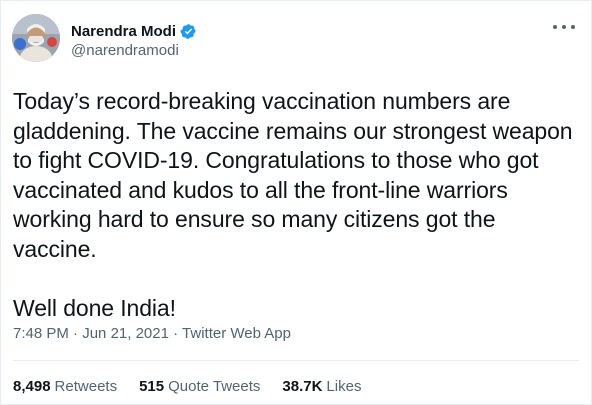  I want to click on retweets-count: 8,498, so click(32, 386).